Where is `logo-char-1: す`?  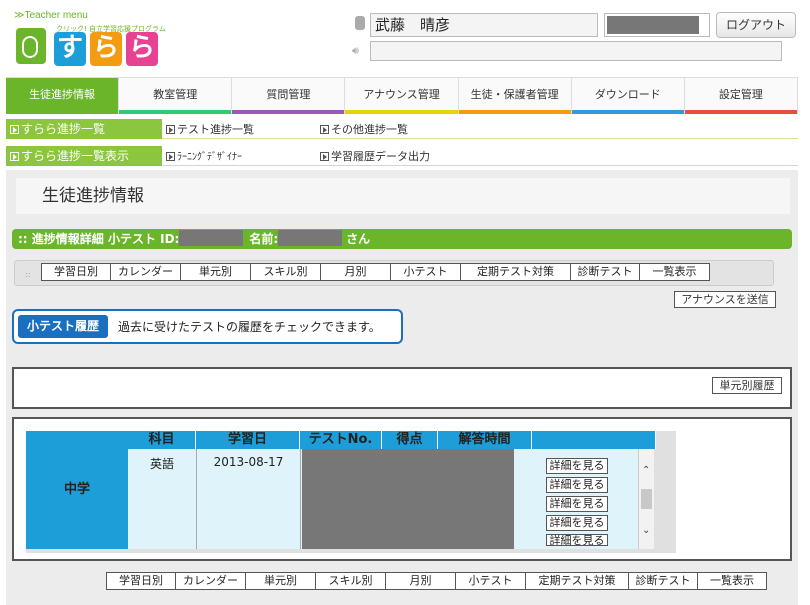 logo-char-1: す is located at coordinates (70, 49).